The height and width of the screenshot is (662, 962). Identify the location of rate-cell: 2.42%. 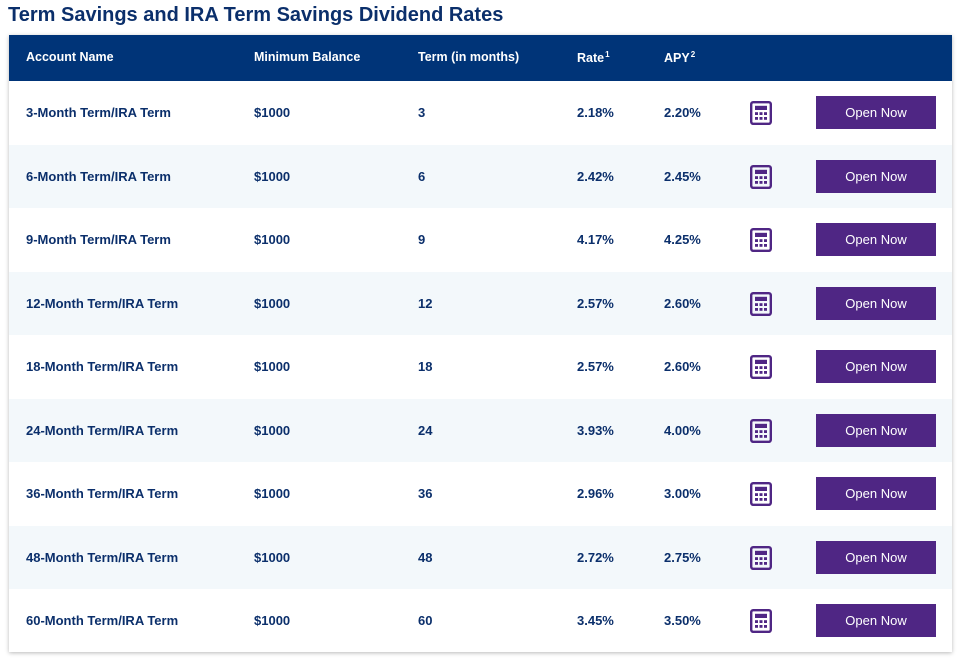
(595, 176).